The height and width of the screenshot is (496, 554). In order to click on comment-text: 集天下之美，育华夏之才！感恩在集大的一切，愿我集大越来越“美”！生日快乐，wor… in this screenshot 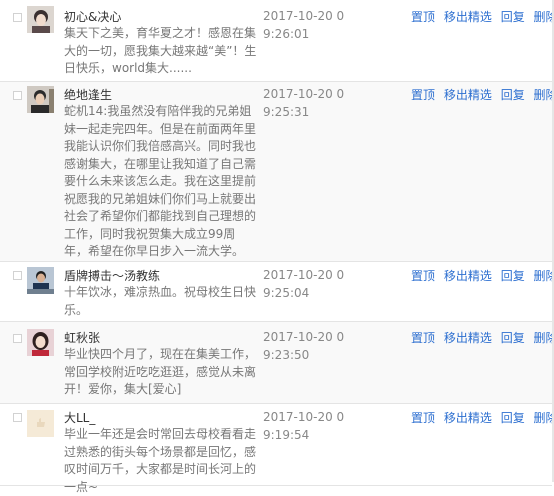, I will do `click(160, 50)`.